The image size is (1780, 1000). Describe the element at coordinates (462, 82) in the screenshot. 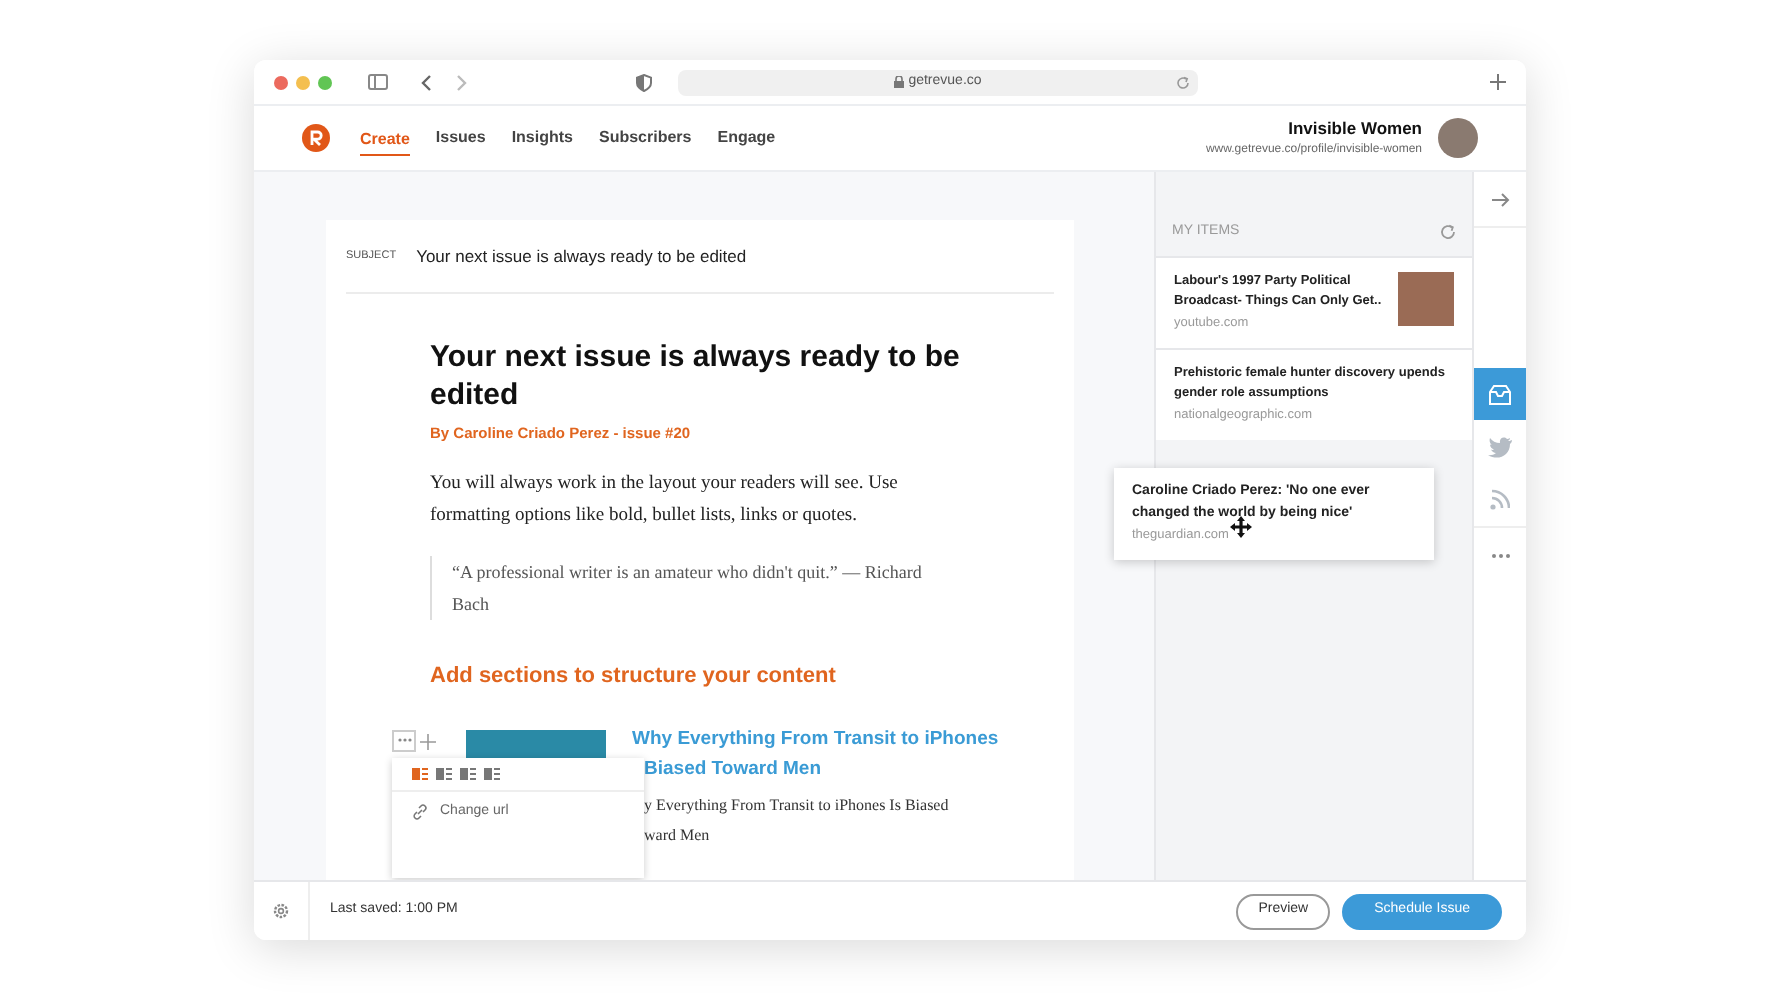

I see `forward-icon` at that location.